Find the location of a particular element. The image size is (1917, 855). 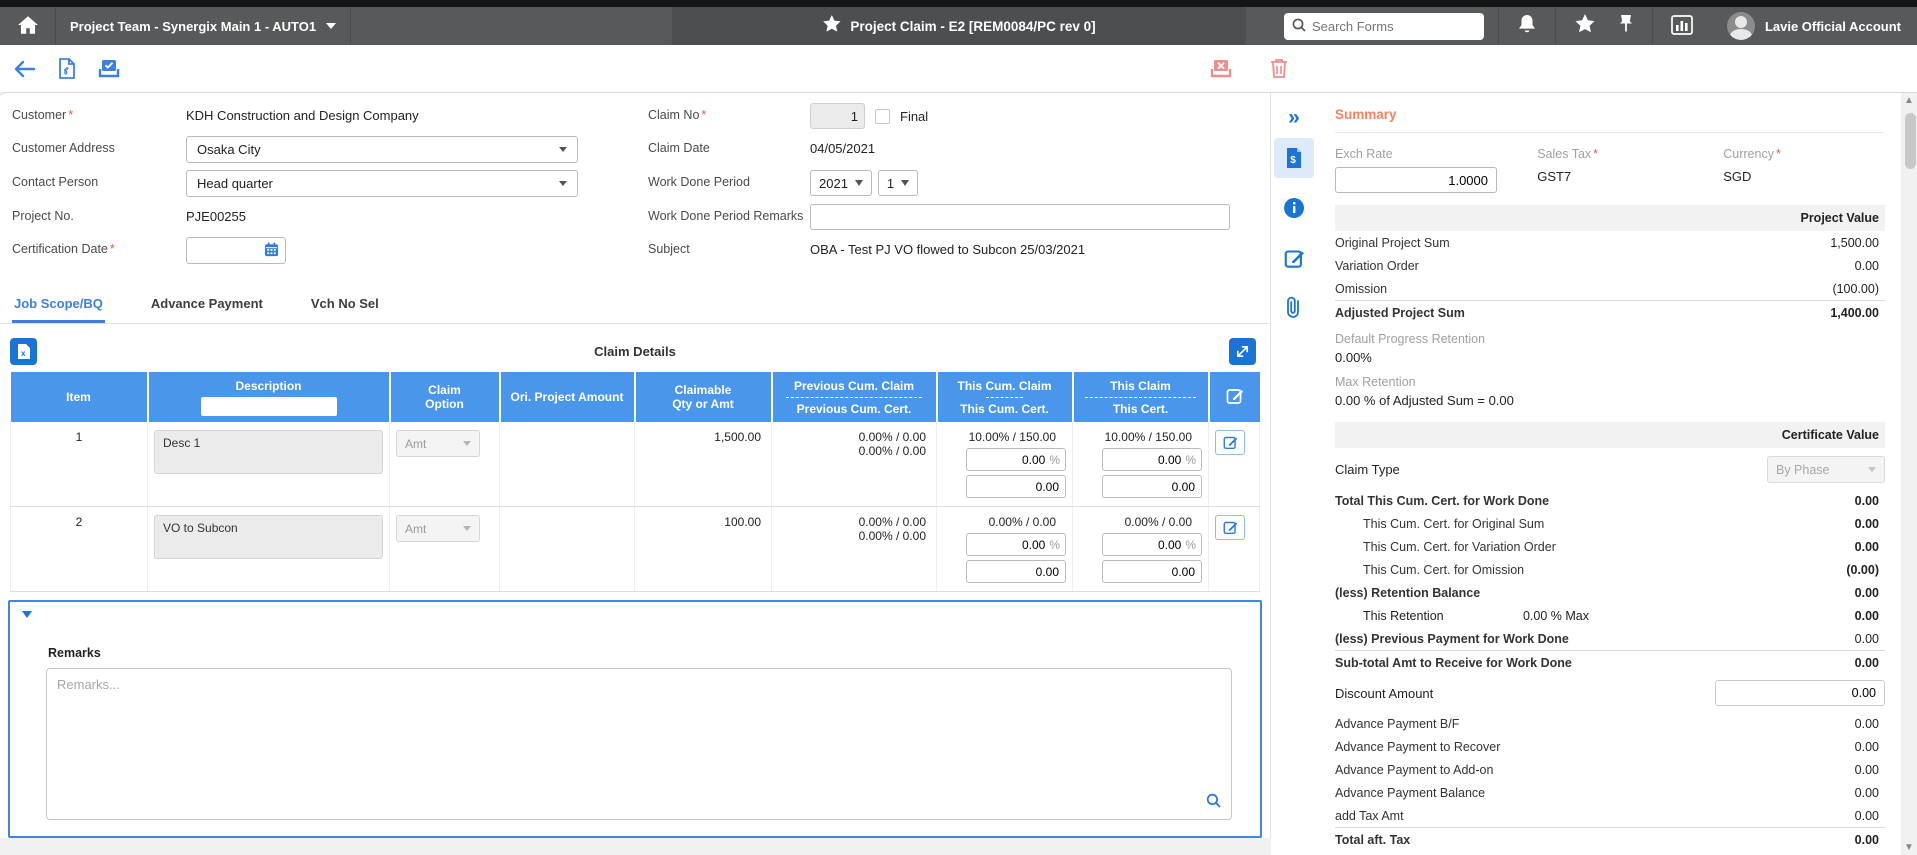

search-forms-box is located at coordinates (1383, 26).